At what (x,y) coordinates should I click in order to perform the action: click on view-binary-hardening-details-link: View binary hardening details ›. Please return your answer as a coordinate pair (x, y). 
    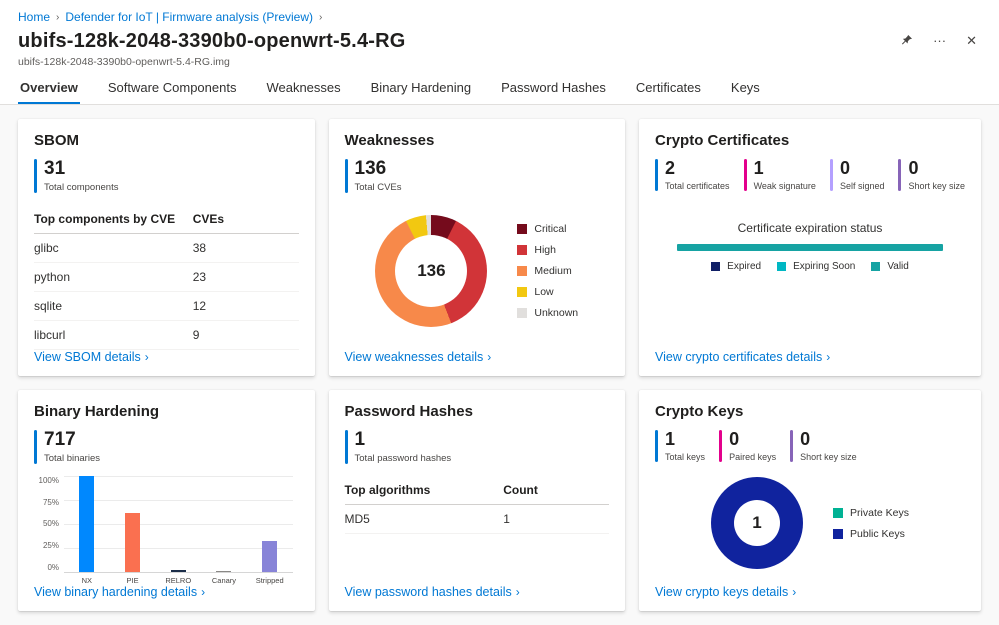
    Looking at the image, I should click on (166, 592).